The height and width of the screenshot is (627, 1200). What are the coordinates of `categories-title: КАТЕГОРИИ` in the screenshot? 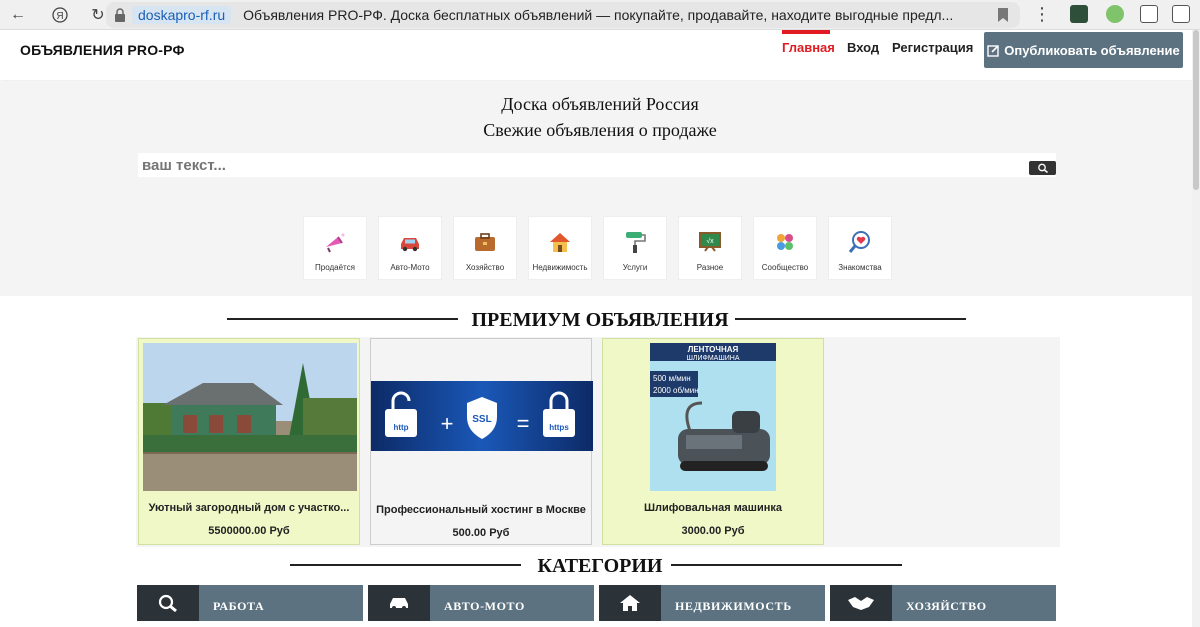 It's located at (600, 566).